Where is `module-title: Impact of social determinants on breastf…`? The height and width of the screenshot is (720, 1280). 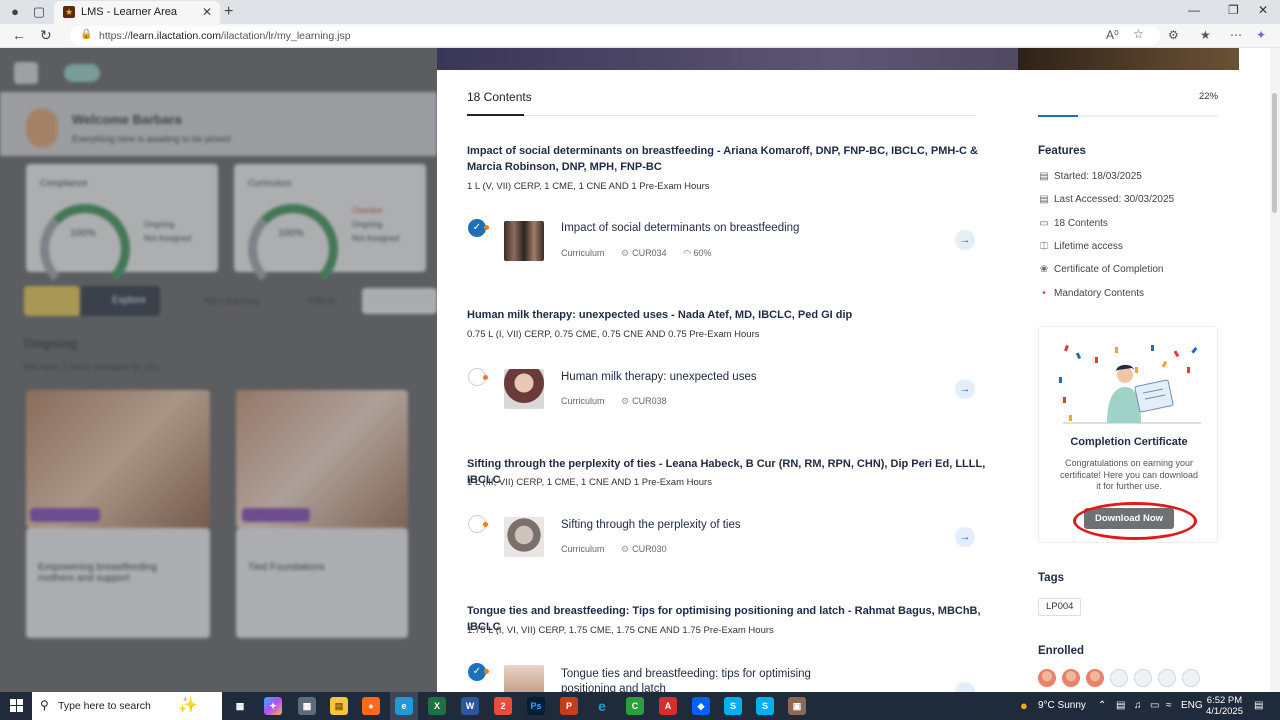 module-title: Impact of social determinants on breastf… is located at coordinates (727, 159).